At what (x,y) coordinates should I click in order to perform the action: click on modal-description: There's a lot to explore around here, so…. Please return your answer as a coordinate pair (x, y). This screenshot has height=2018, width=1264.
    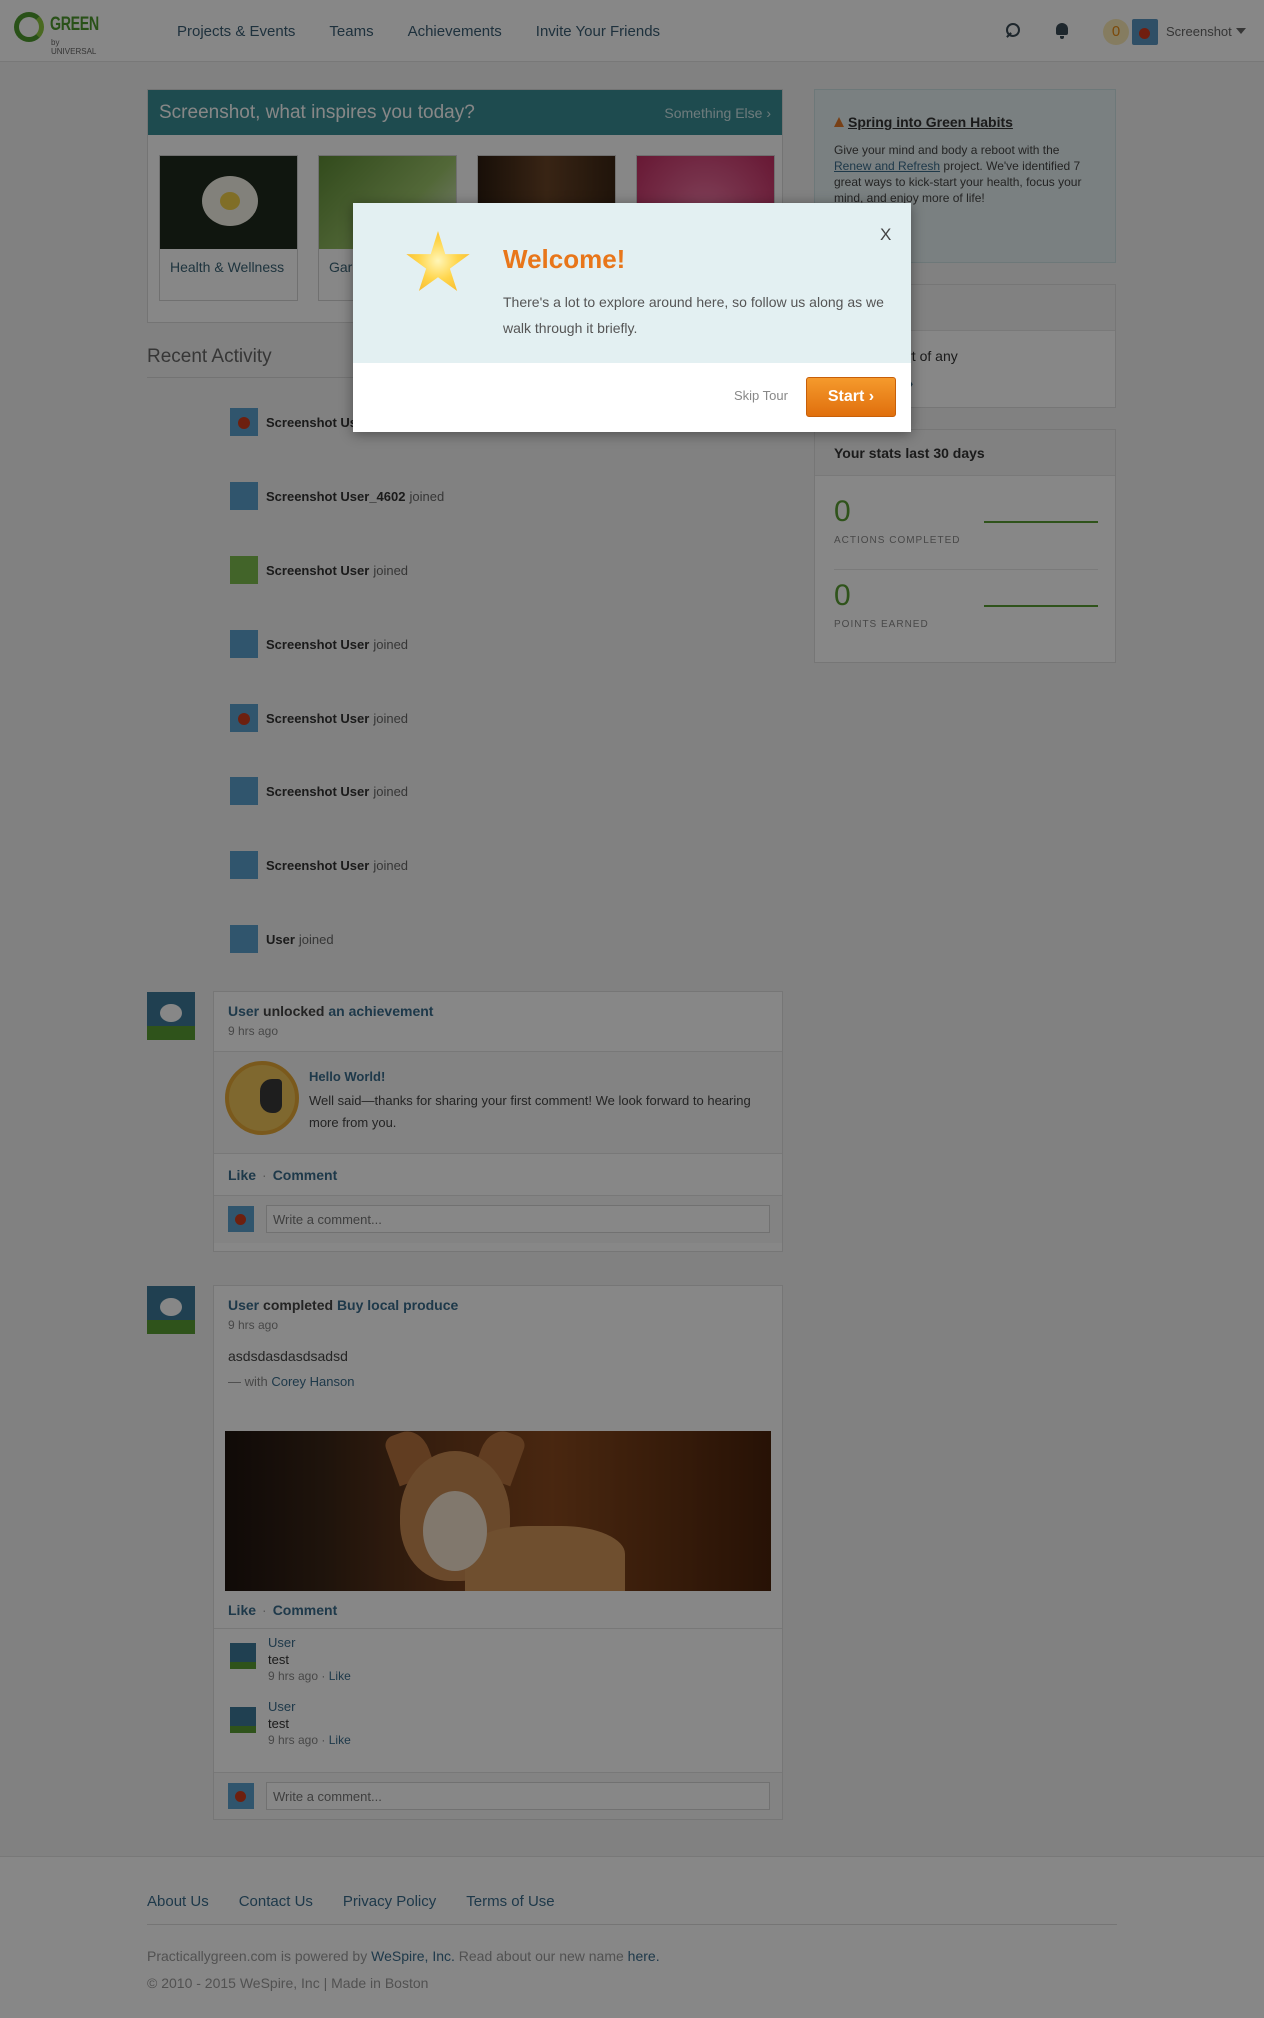
    Looking at the image, I should click on (693, 315).